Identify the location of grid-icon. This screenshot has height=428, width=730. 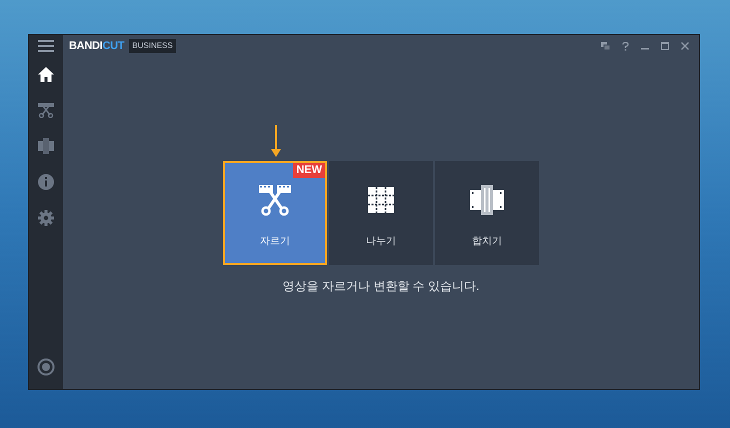
(381, 199).